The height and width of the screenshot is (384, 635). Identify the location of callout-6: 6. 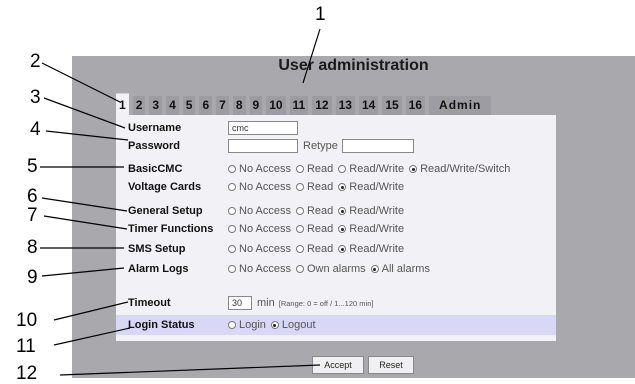
(32, 196).